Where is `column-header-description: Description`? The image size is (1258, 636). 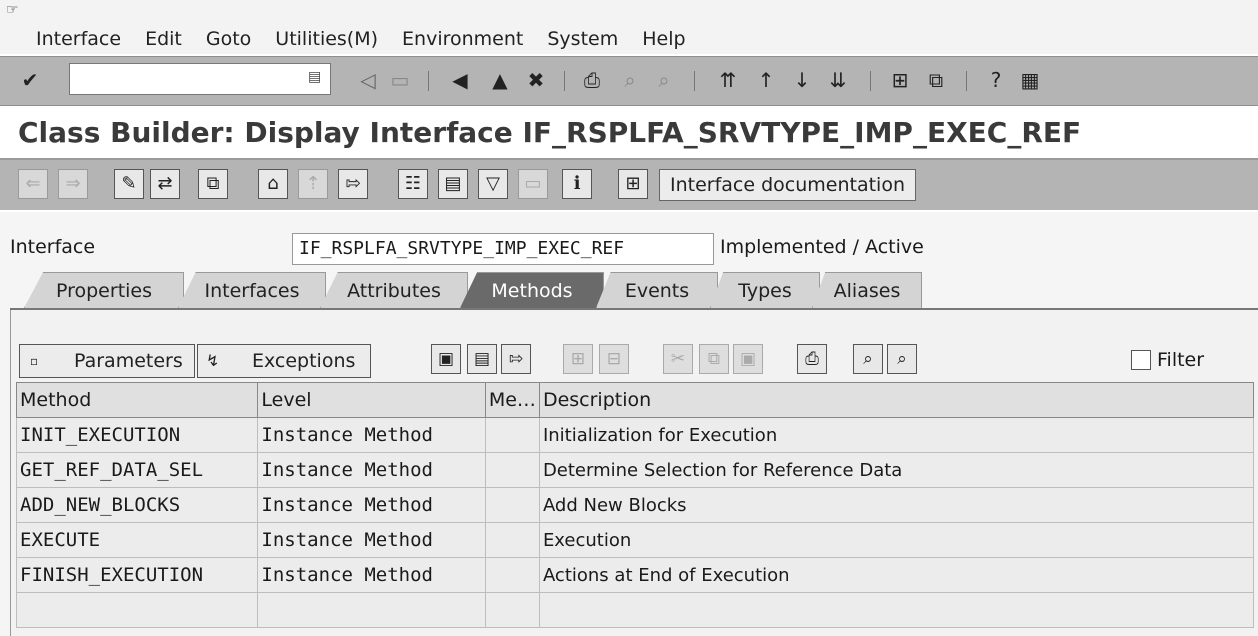
column-header-description: Description is located at coordinates (896, 400).